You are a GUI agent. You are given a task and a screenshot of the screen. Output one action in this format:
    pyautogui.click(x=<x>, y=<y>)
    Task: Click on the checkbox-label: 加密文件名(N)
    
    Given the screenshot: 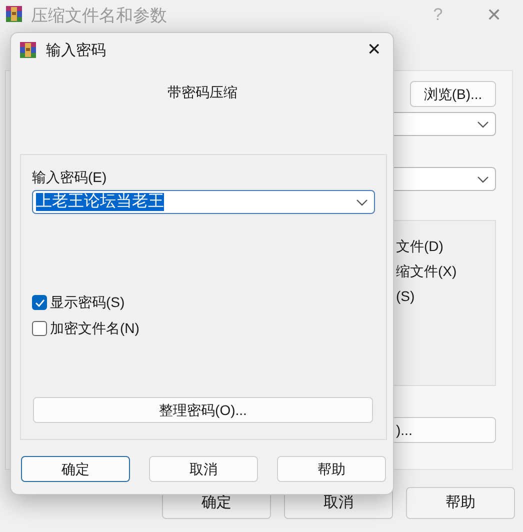 What is the action you would take?
    pyautogui.click(x=95, y=328)
    